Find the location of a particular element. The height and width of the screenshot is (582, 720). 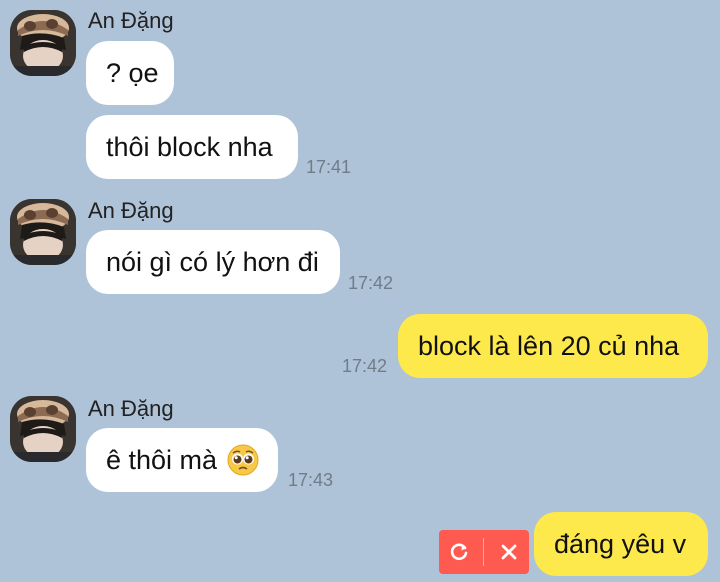

message-text: thôi block nha is located at coordinates (189, 146).